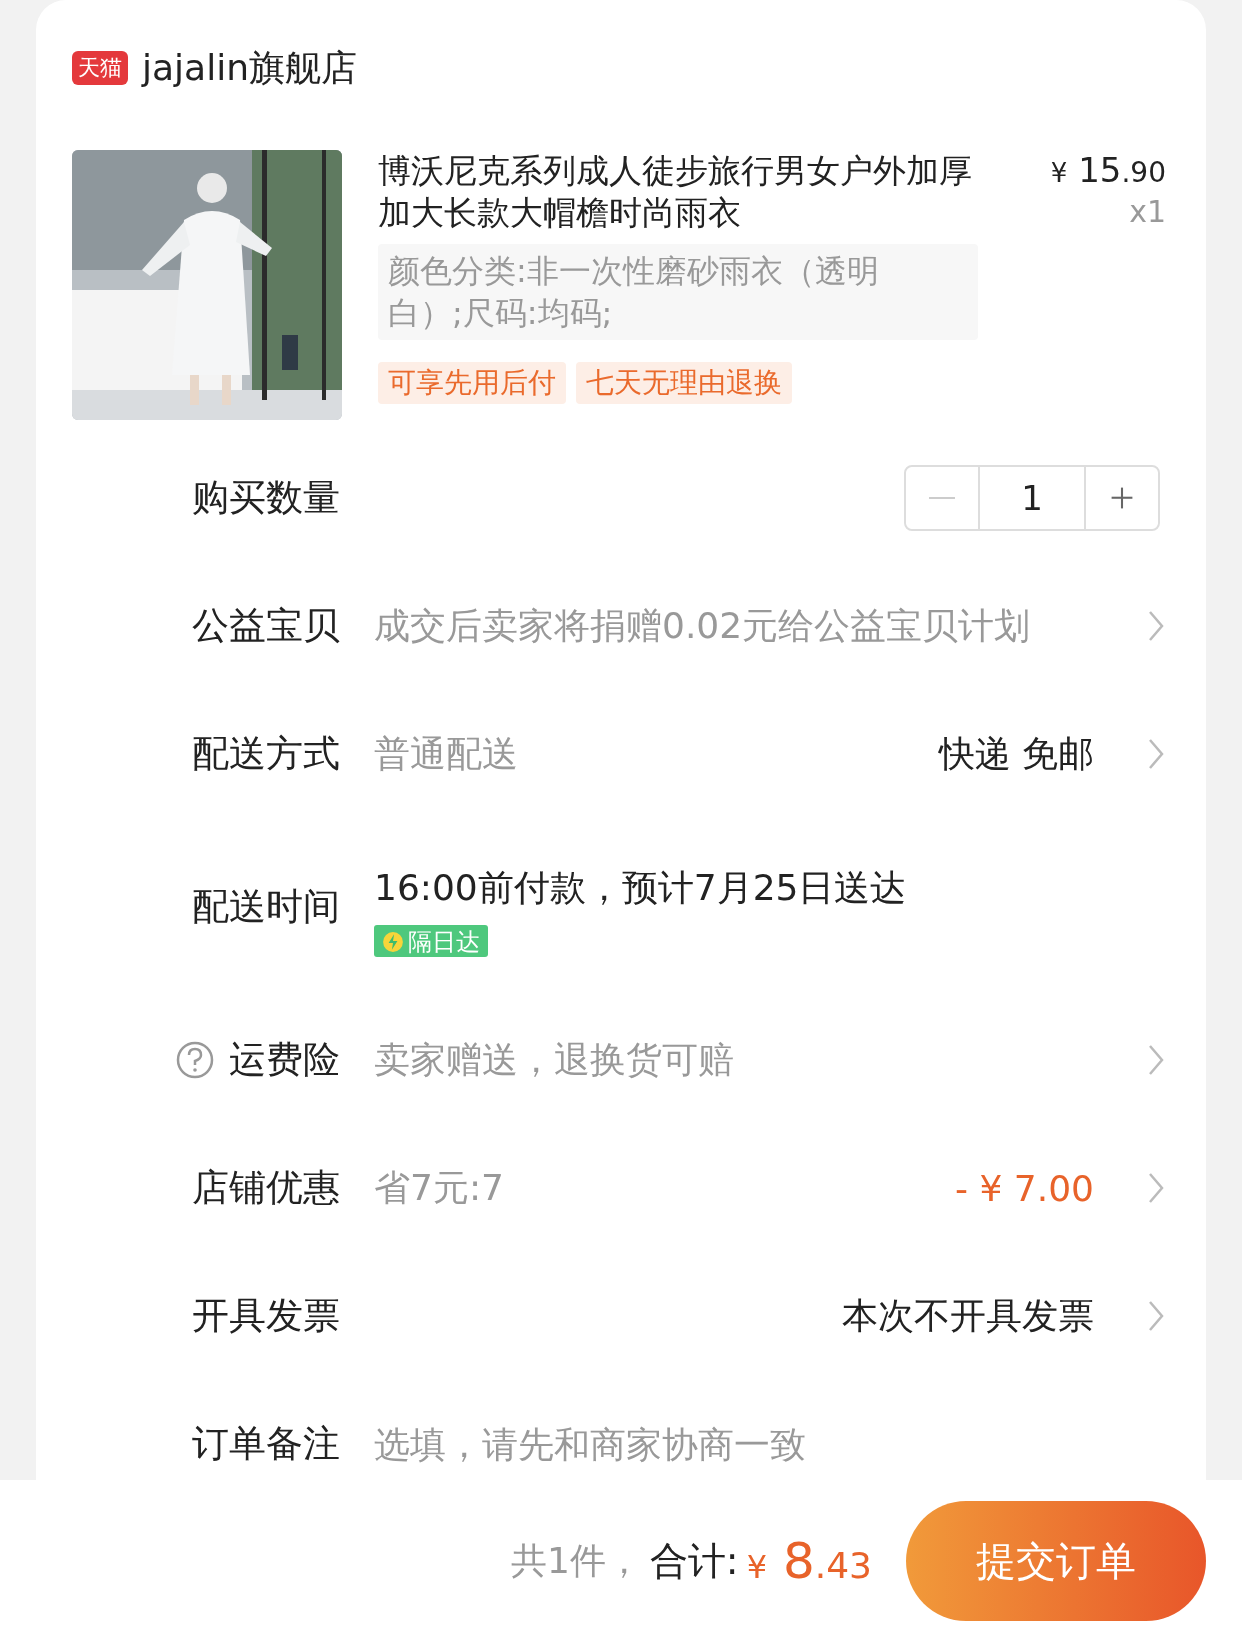 The image size is (1242, 1642). Describe the element at coordinates (694, 1561) in the screenshot. I see `total-label: 合计:` at that location.